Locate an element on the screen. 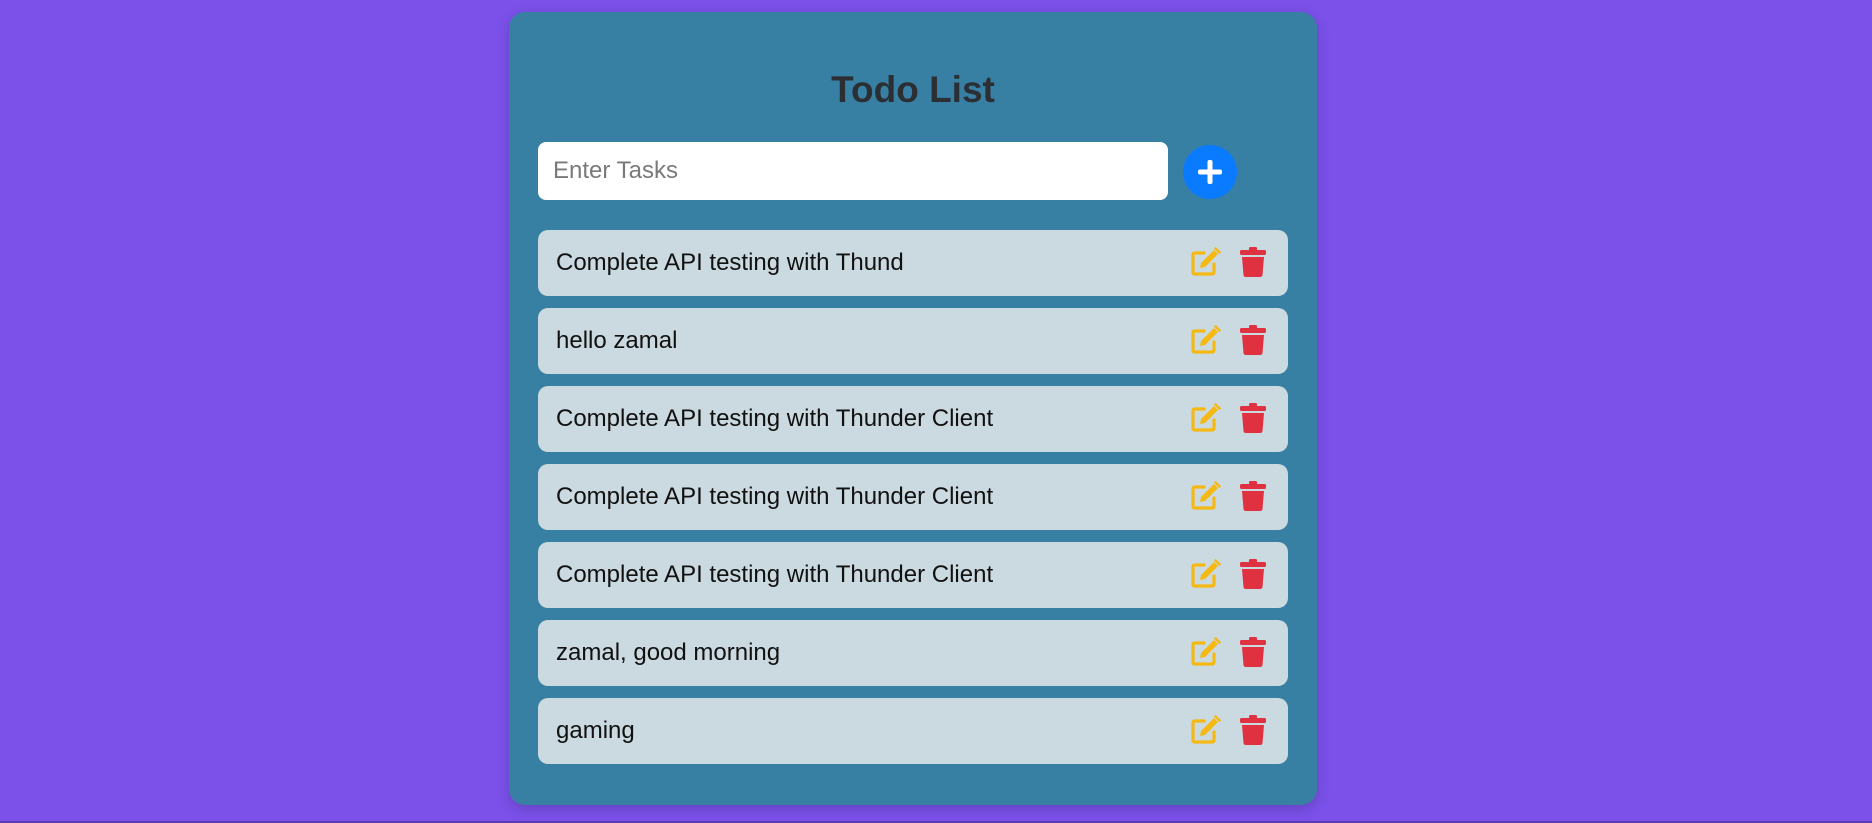 The image size is (1872, 823). list-item: hello zamal is located at coordinates (913, 341).